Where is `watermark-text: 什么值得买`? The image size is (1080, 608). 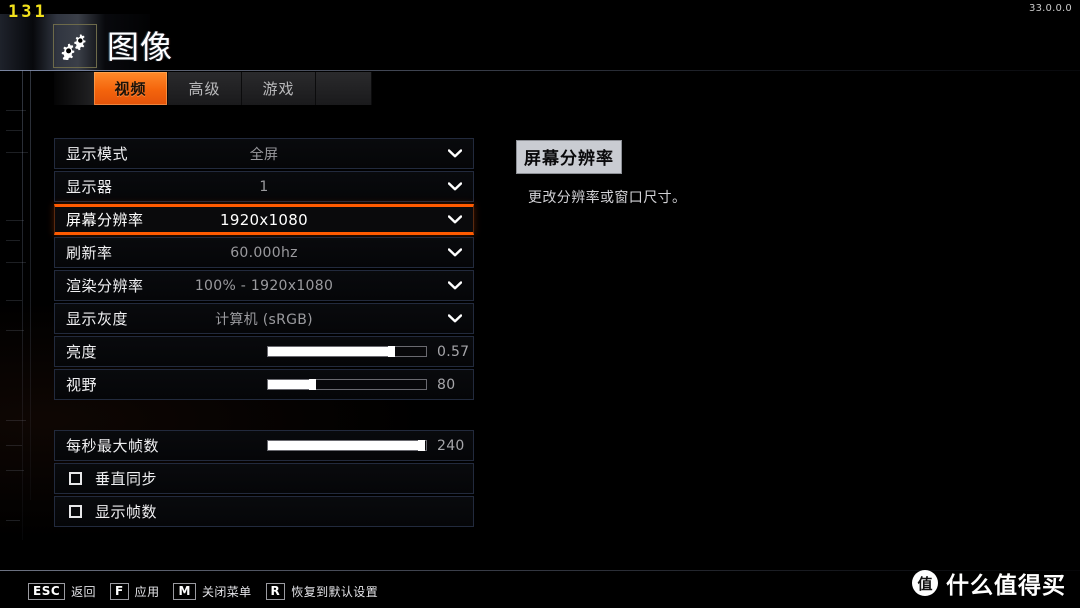
watermark-text: 什么值得买 is located at coordinates (1006, 586).